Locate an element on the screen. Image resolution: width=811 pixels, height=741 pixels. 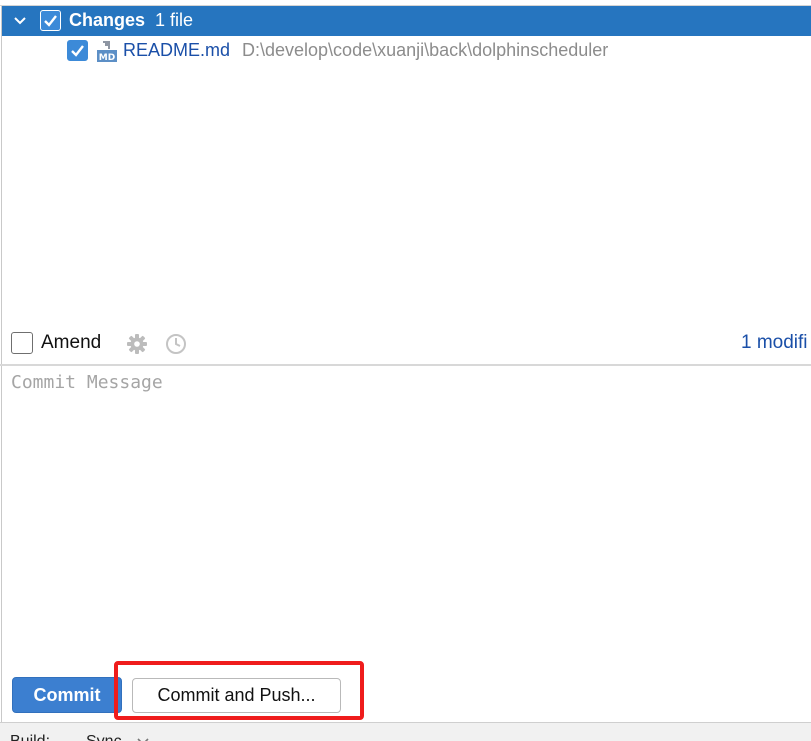
amend-label: Amend is located at coordinates (71, 343).